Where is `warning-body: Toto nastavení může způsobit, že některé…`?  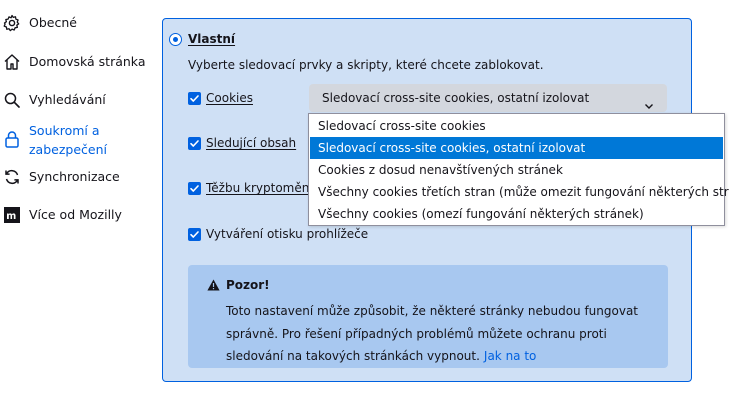 warning-body: Toto nastavení může způsobit, že některé… is located at coordinates (441, 334).